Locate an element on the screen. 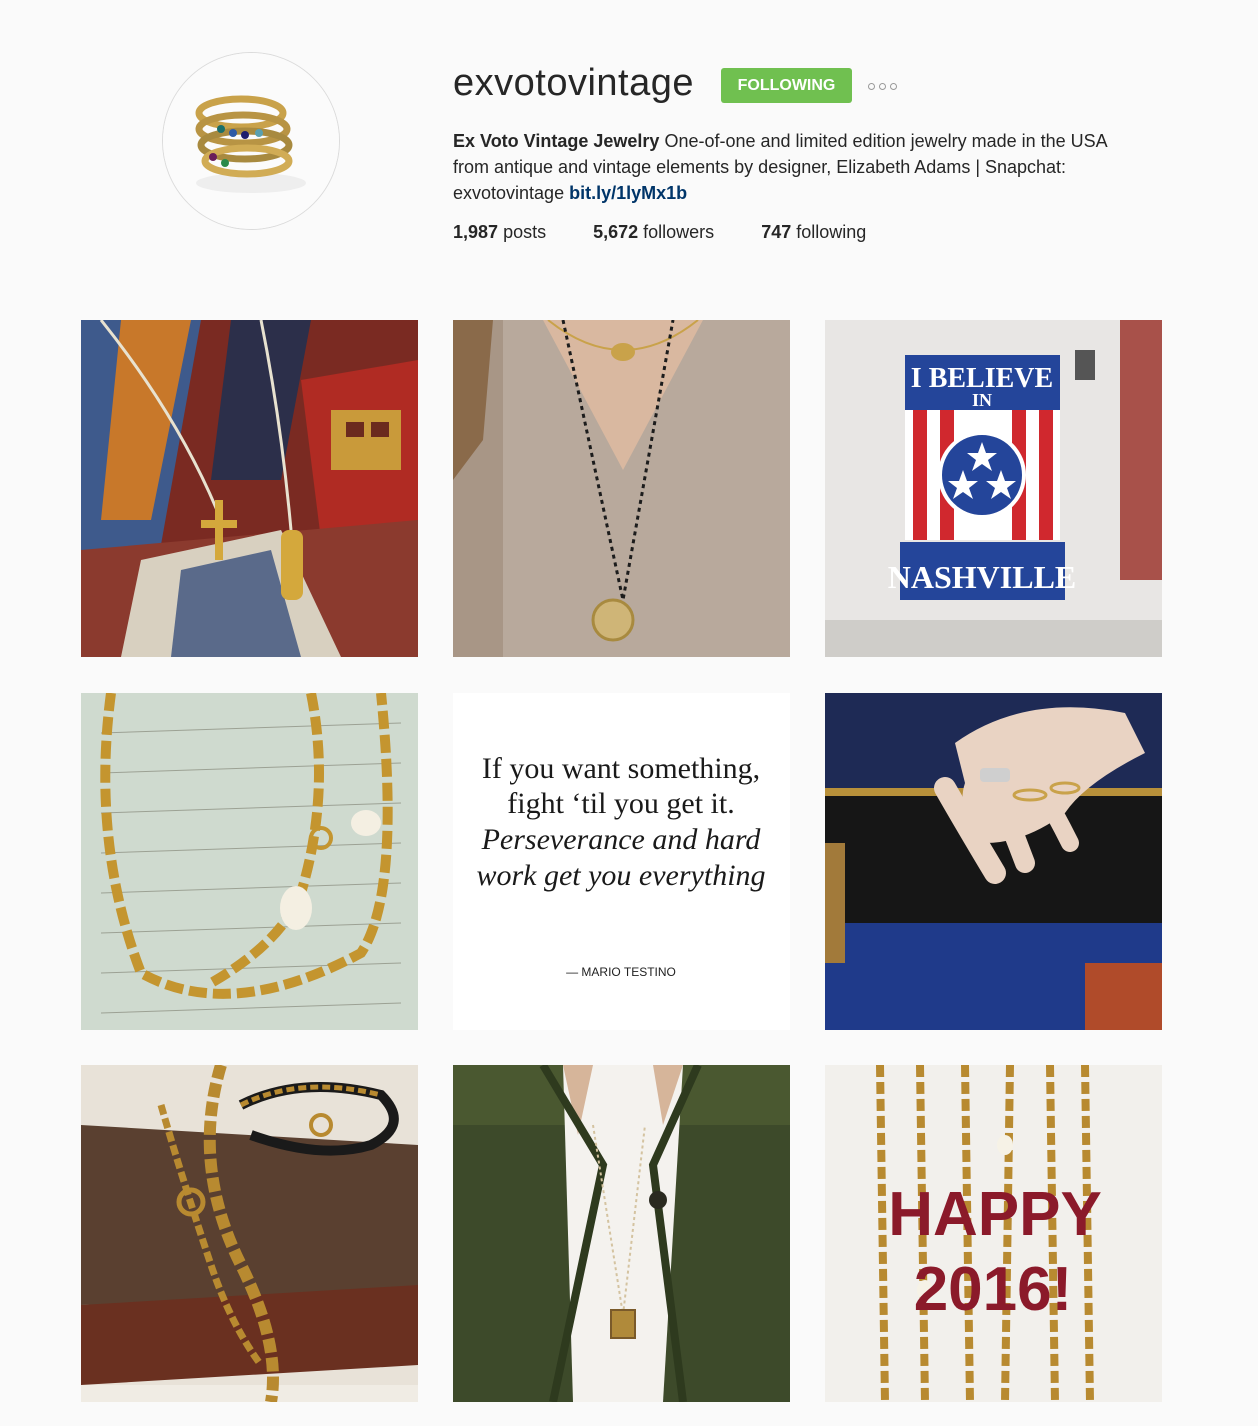  newyear-line1: HAPPY is located at coordinates (995, 1214).